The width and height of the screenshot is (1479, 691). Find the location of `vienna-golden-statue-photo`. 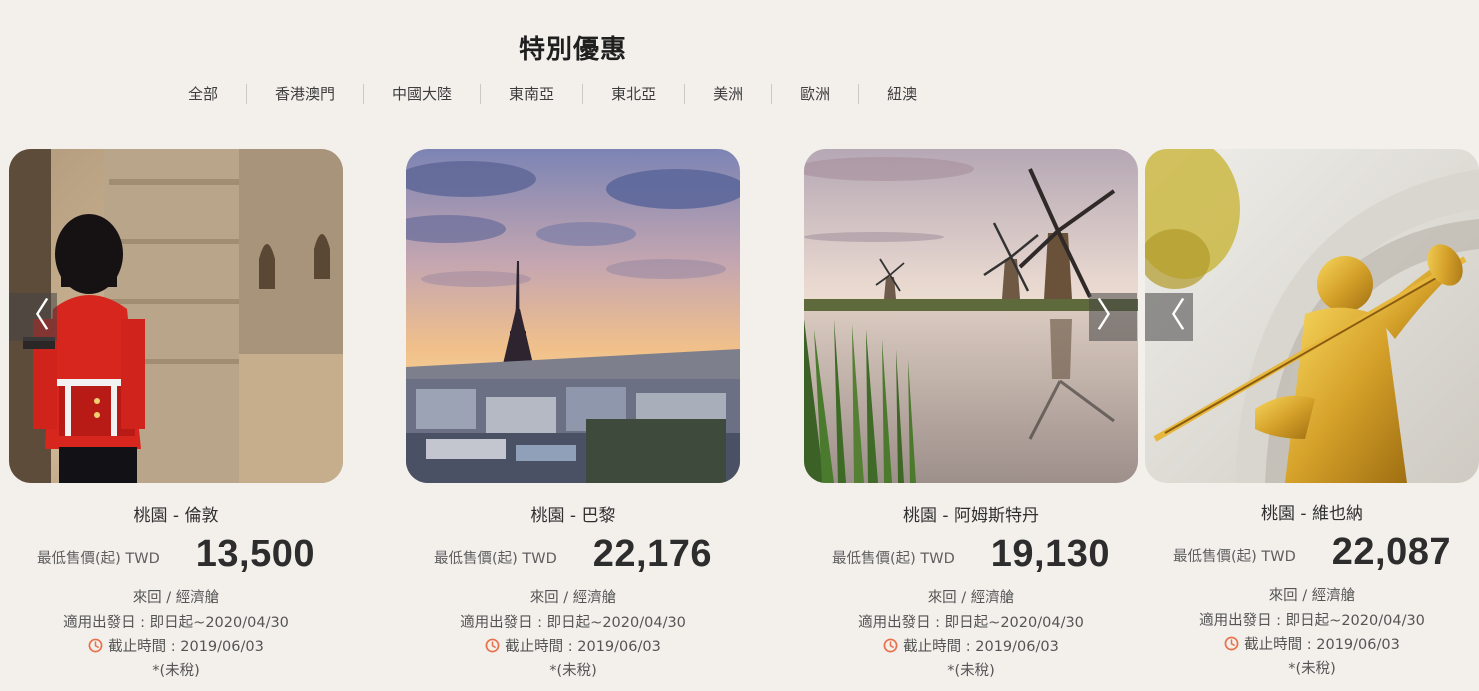

vienna-golden-statue-photo is located at coordinates (1312, 316).